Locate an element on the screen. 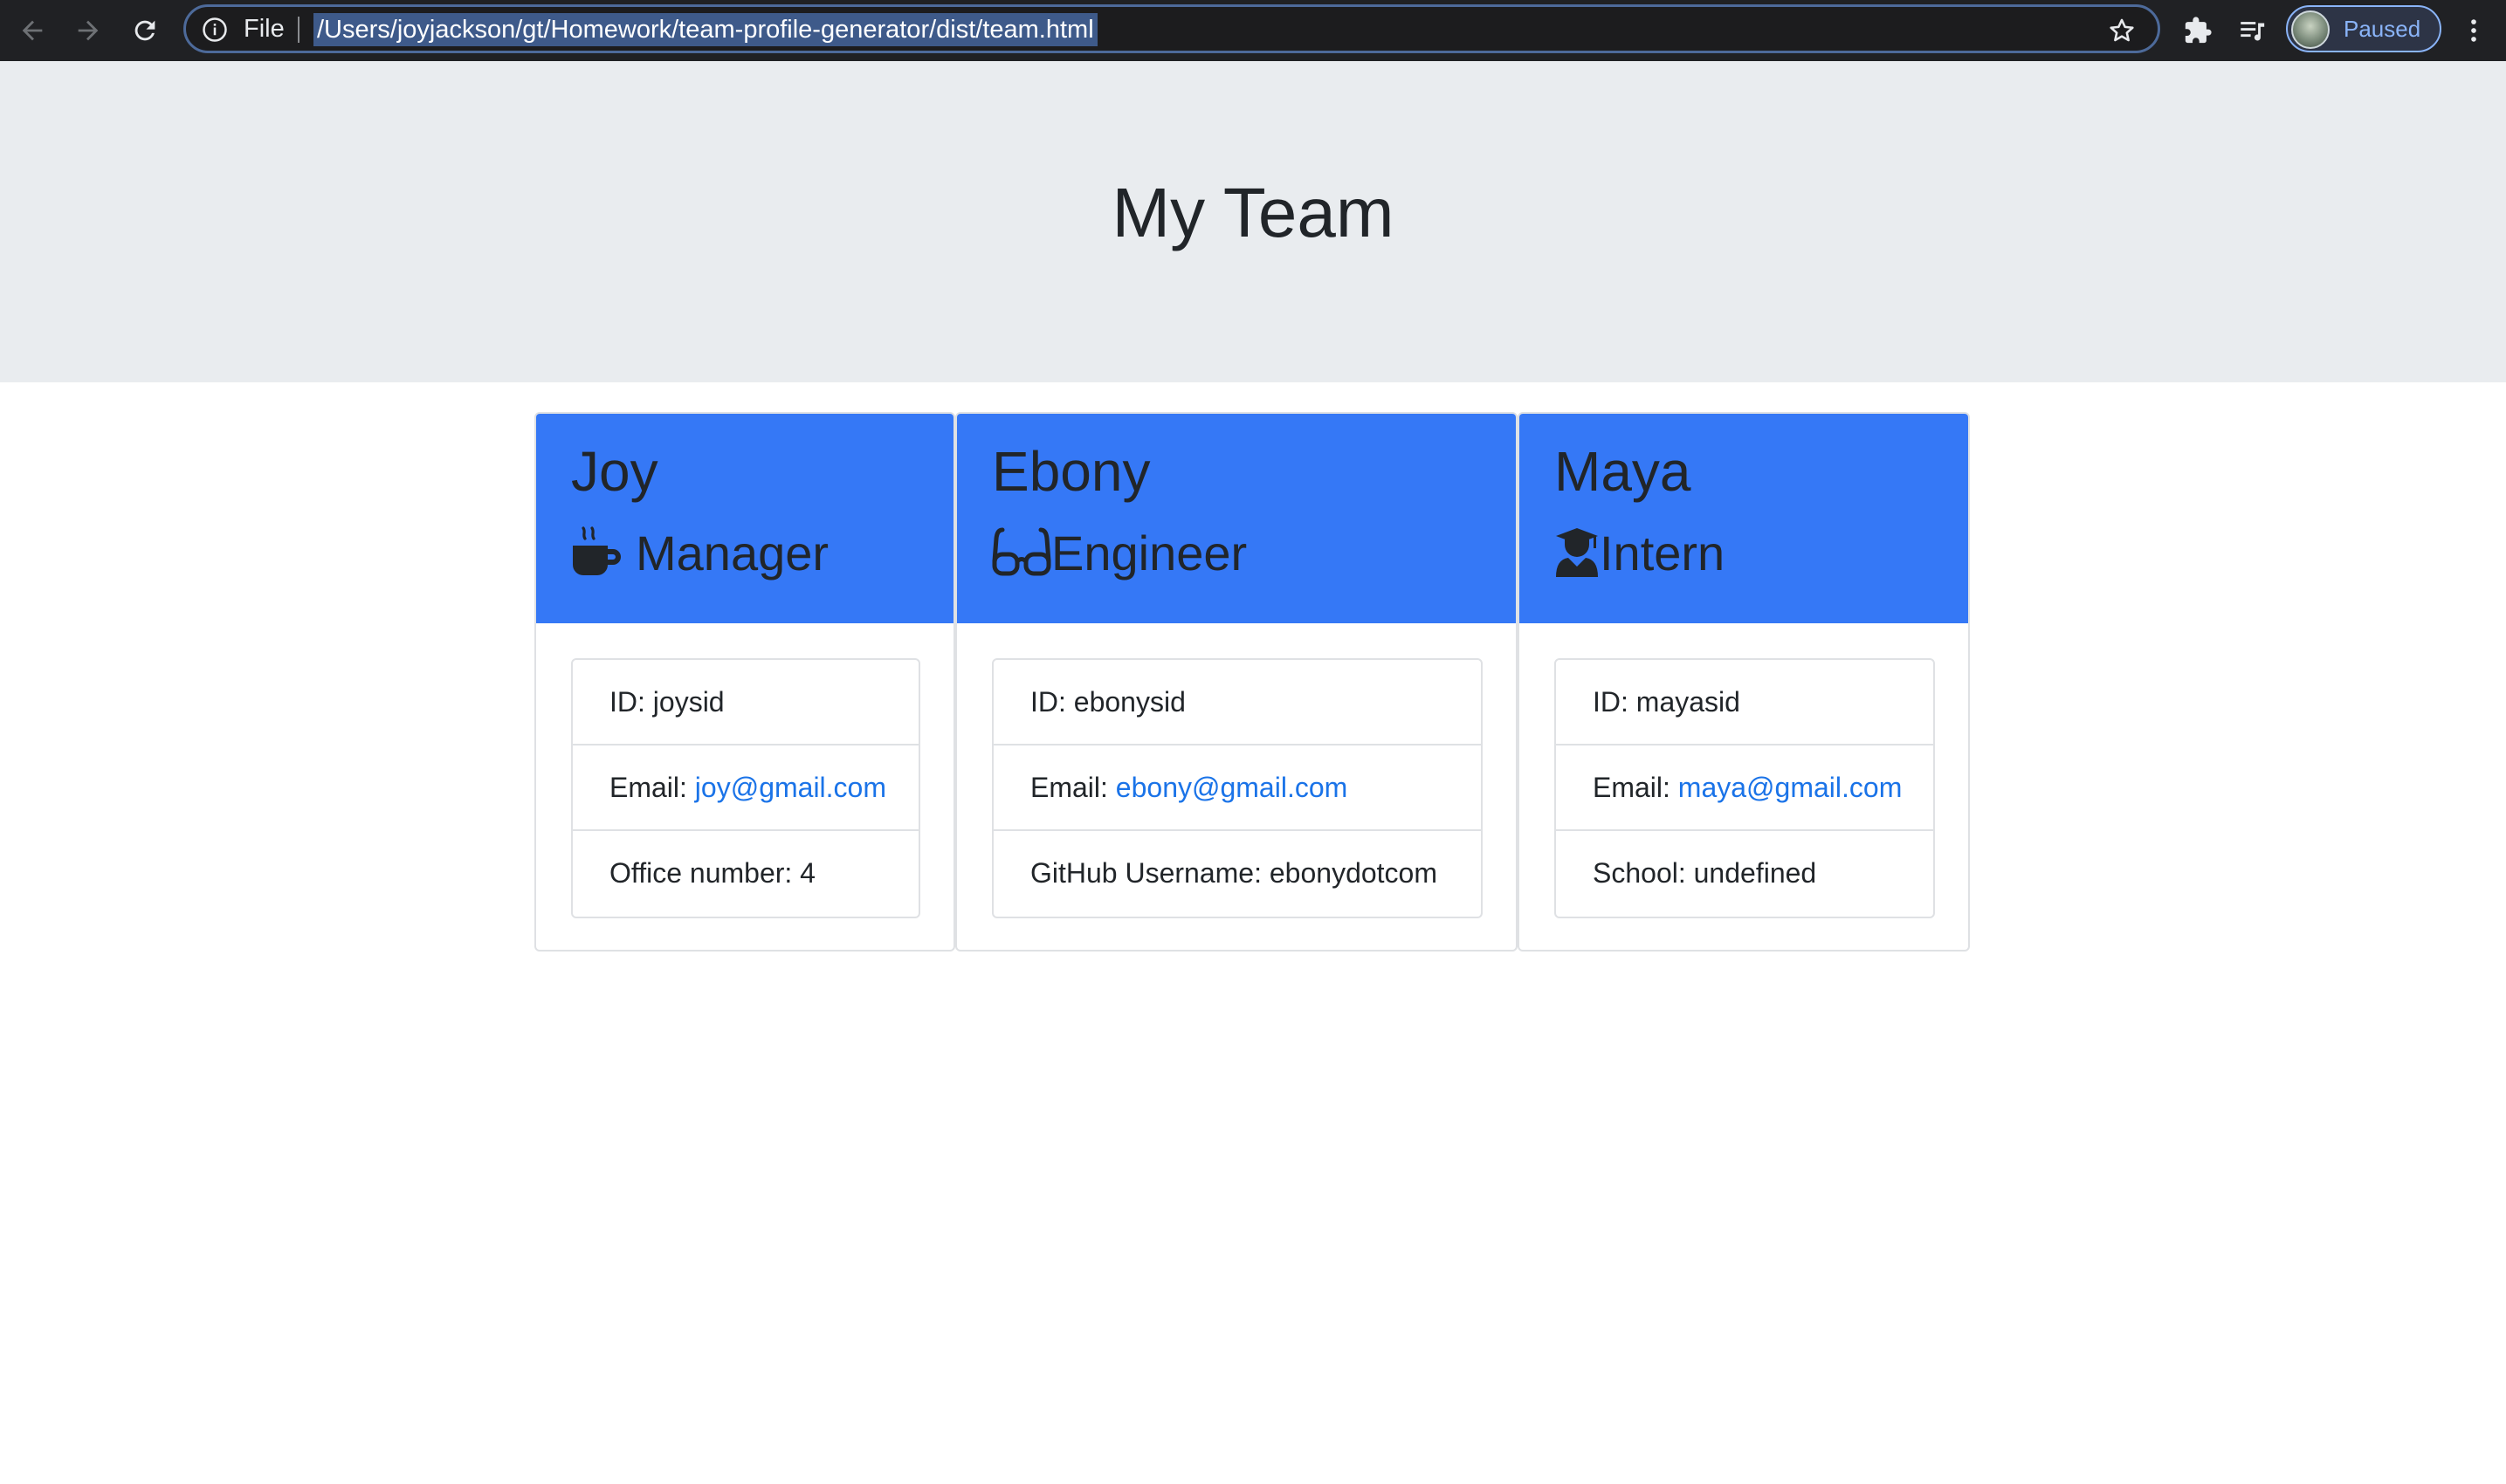  id-value: mayasid is located at coordinates (1687, 702).